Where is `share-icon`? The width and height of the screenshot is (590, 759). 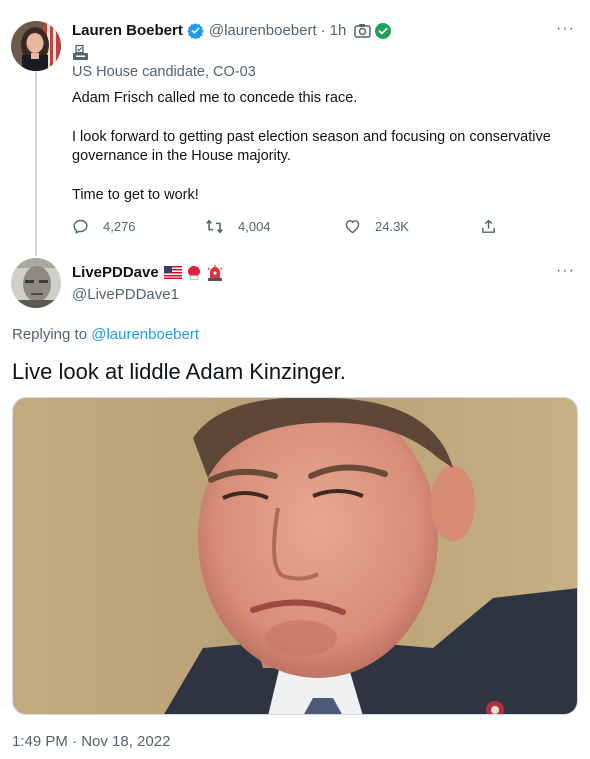
share-icon is located at coordinates (488, 226).